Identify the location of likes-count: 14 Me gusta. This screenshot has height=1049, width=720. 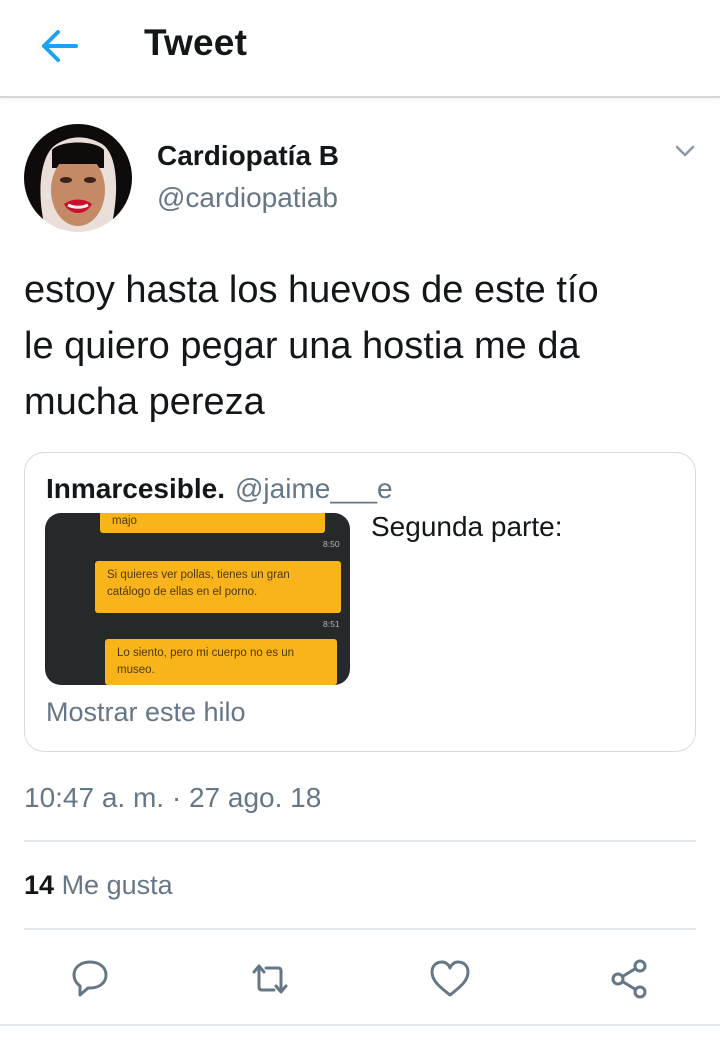
(98, 885).